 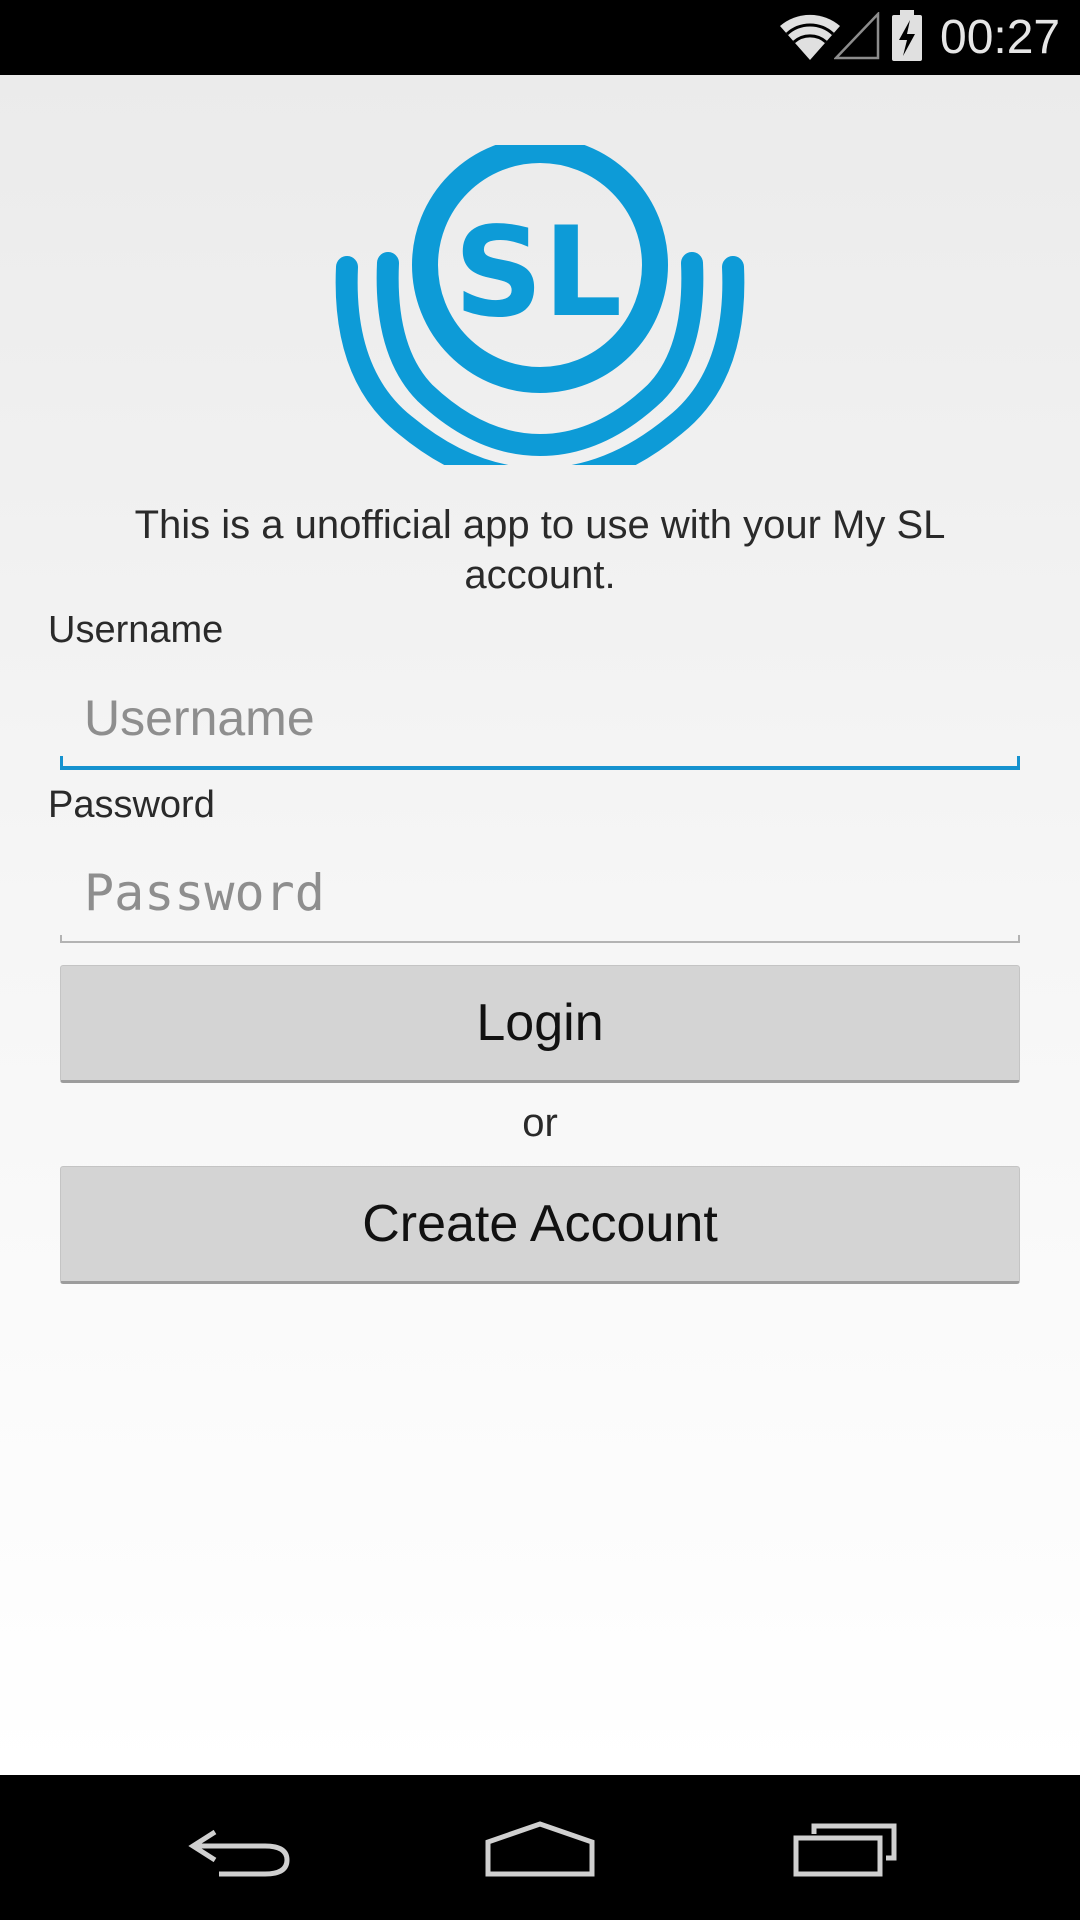 I want to click on password-underline, so click(x=540, y=939).